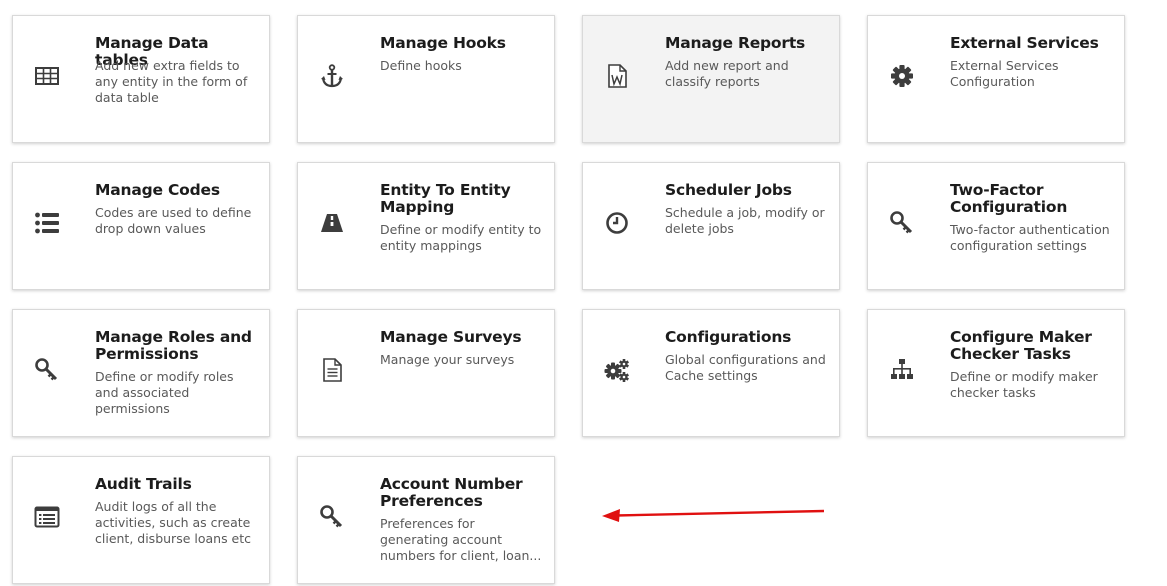  What do you see at coordinates (426, 79) in the screenshot?
I see `card-manage-hooks: Manage Hooks Define hooks` at bounding box center [426, 79].